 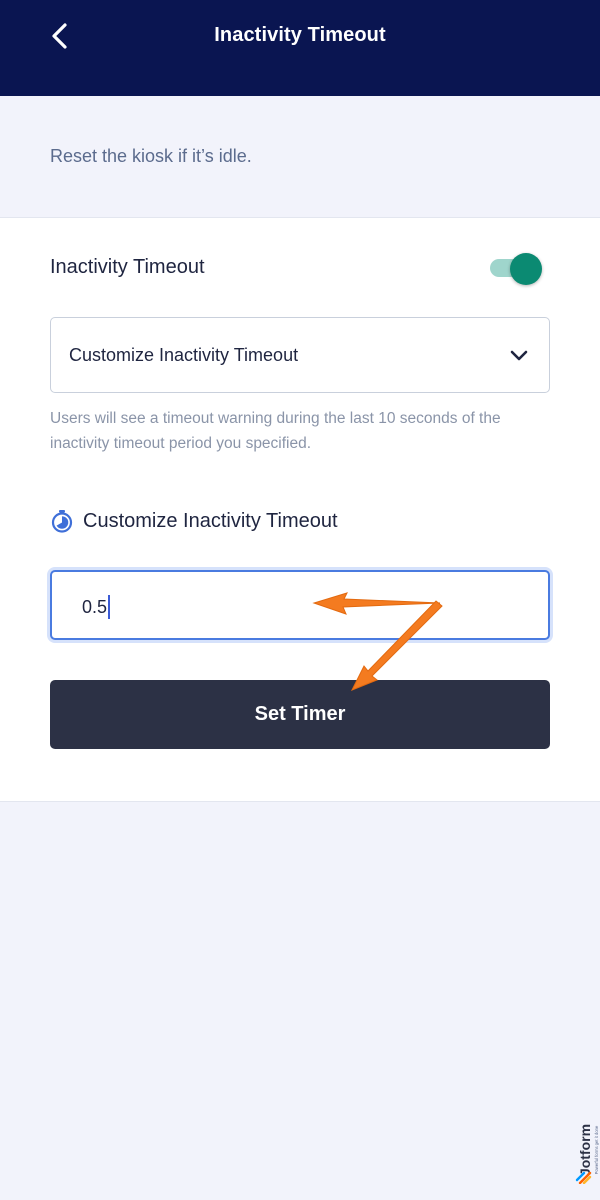 I want to click on timeout-input-text: 0.5, so click(x=95, y=606).